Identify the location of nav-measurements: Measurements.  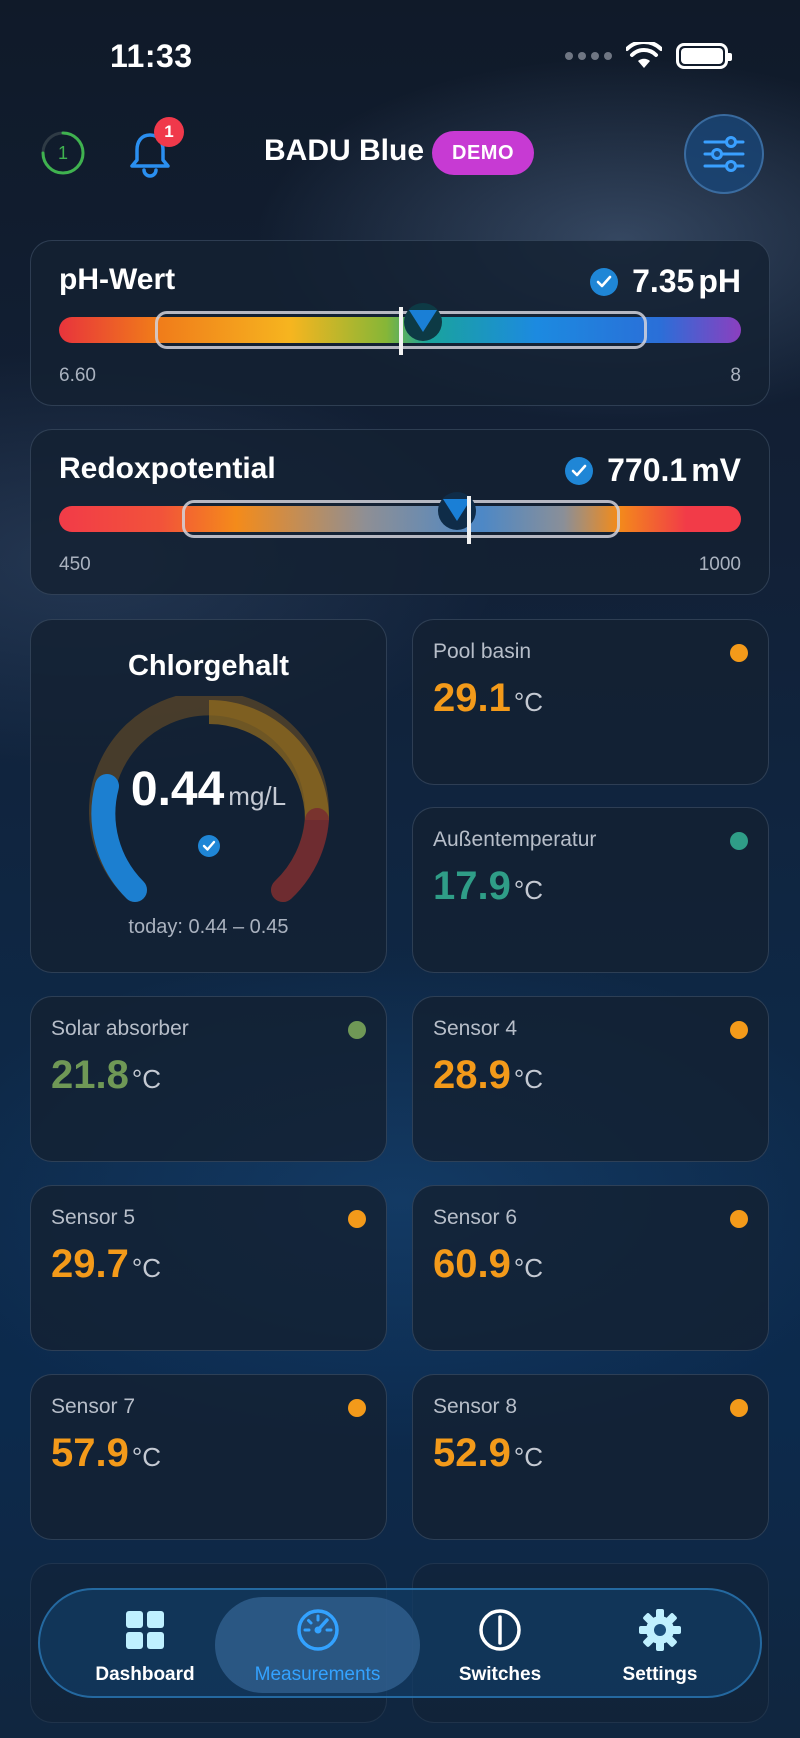
(317, 1645).